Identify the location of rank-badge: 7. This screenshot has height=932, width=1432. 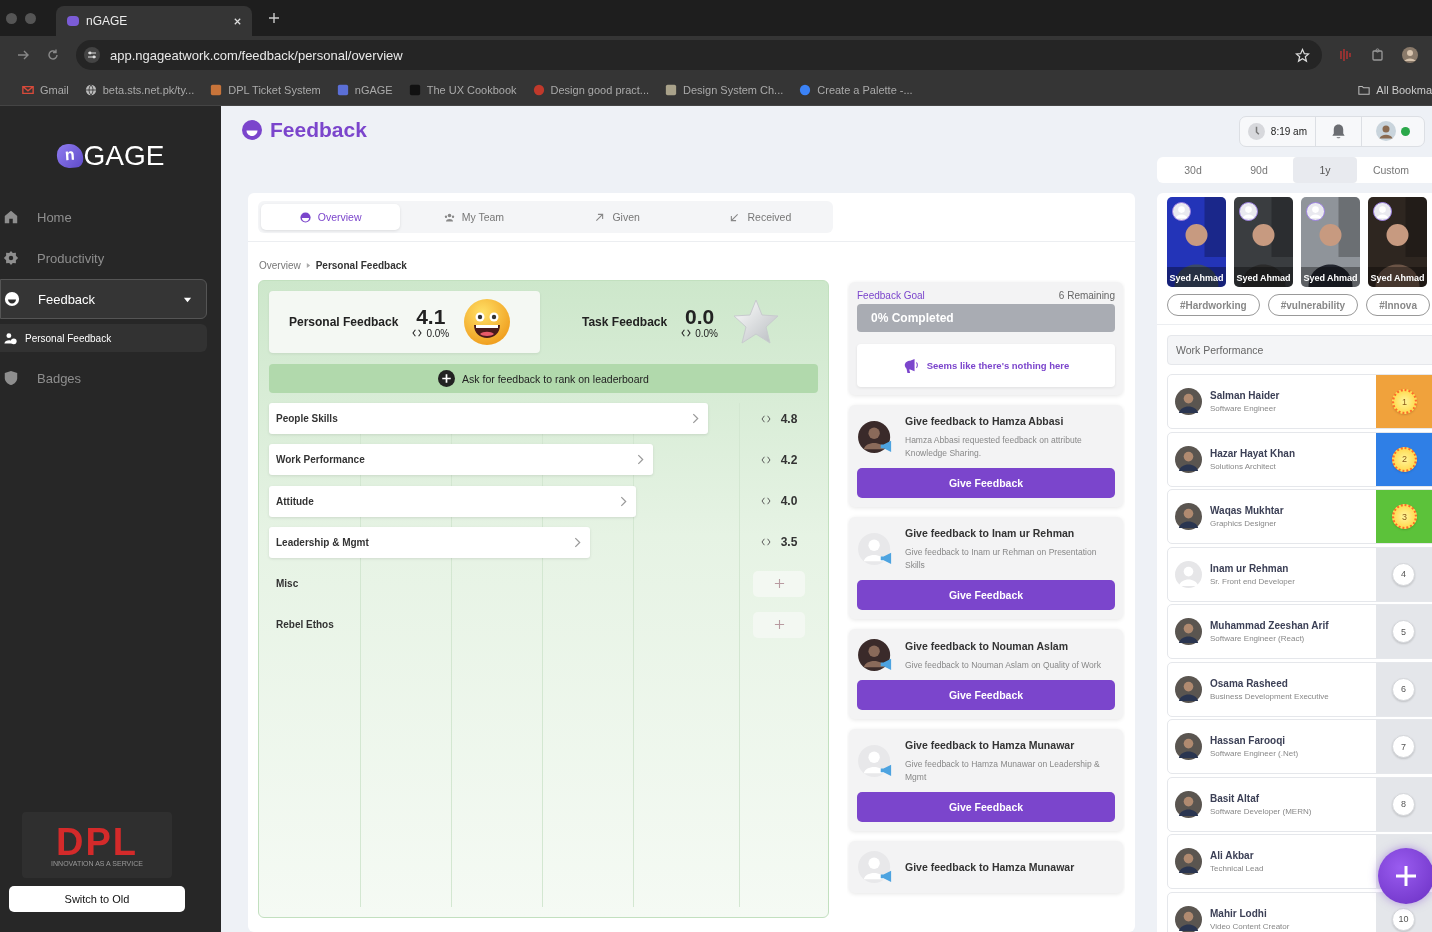
(1403, 746).